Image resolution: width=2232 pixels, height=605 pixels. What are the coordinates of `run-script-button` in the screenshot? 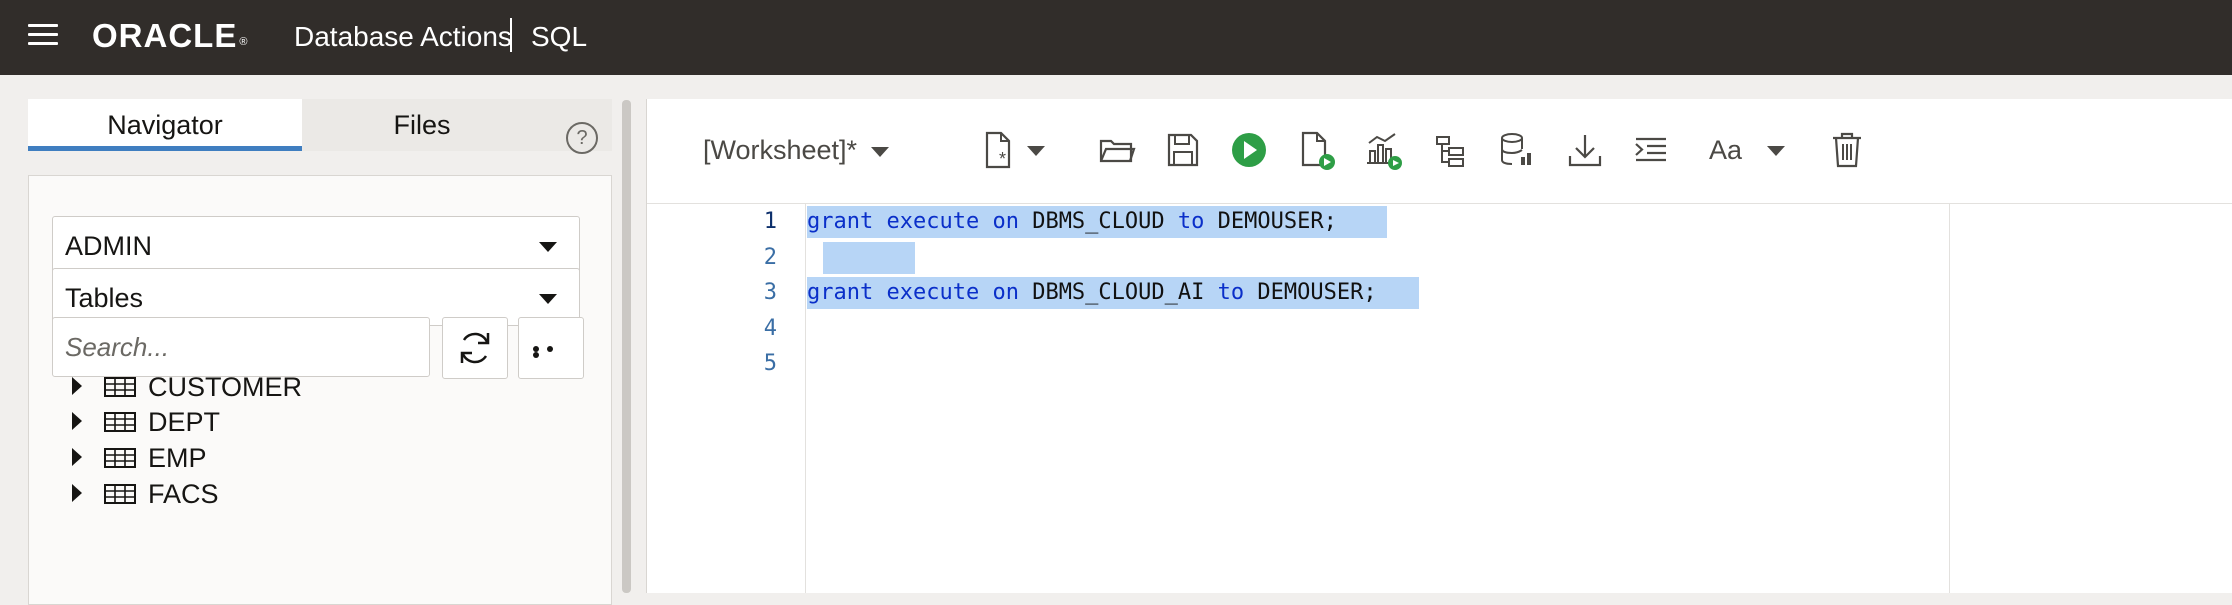 It's located at (1317, 150).